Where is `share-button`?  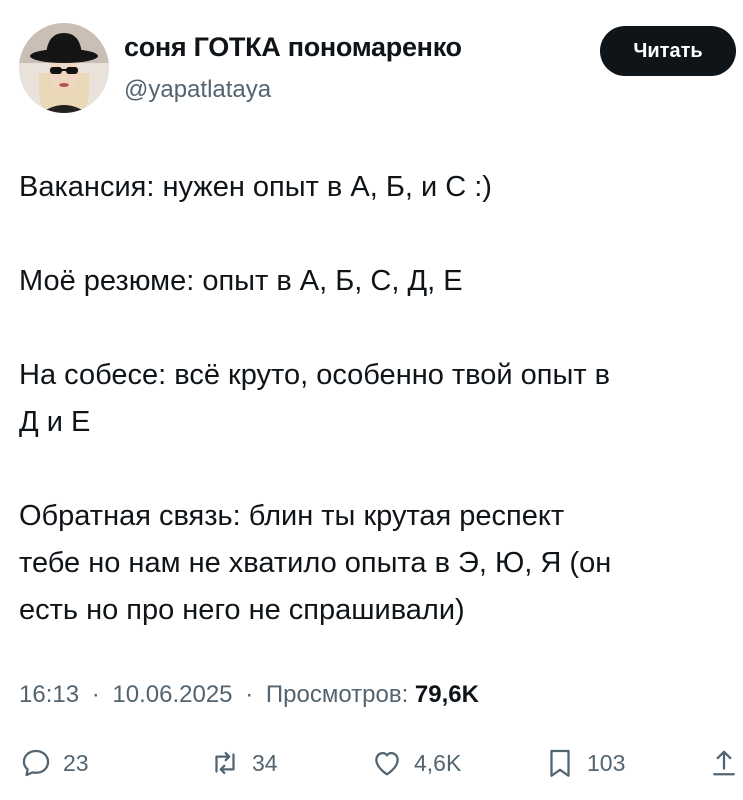
share-button is located at coordinates (724, 763).